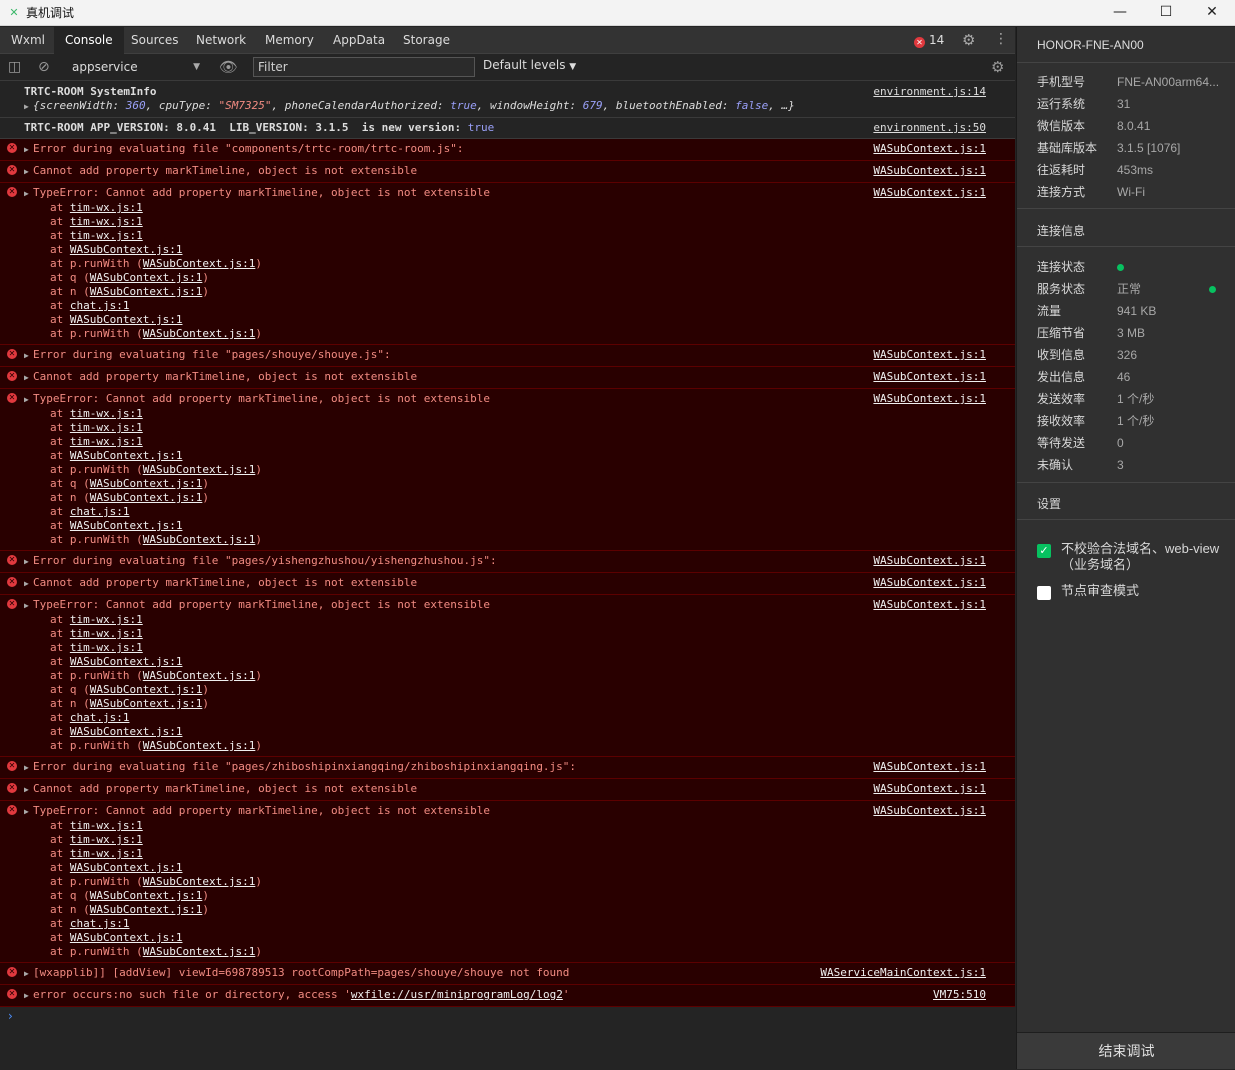 The width and height of the screenshot is (1235, 1070). Describe the element at coordinates (364, 67) in the screenshot. I see `filter-input` at that location.